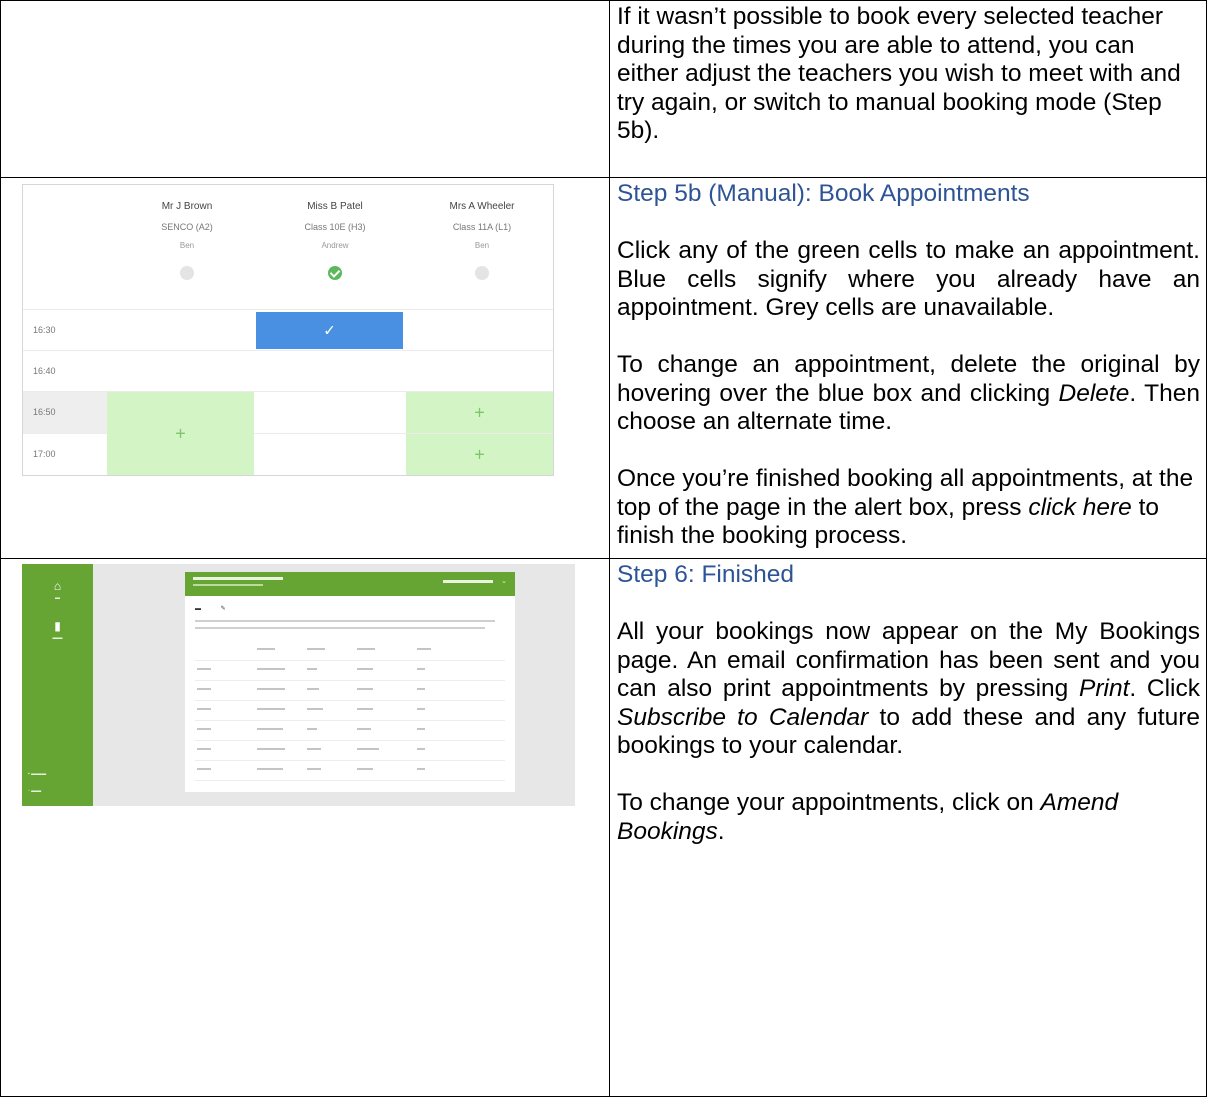  I want to click on delete-term: Delete, so click(1094, 393).